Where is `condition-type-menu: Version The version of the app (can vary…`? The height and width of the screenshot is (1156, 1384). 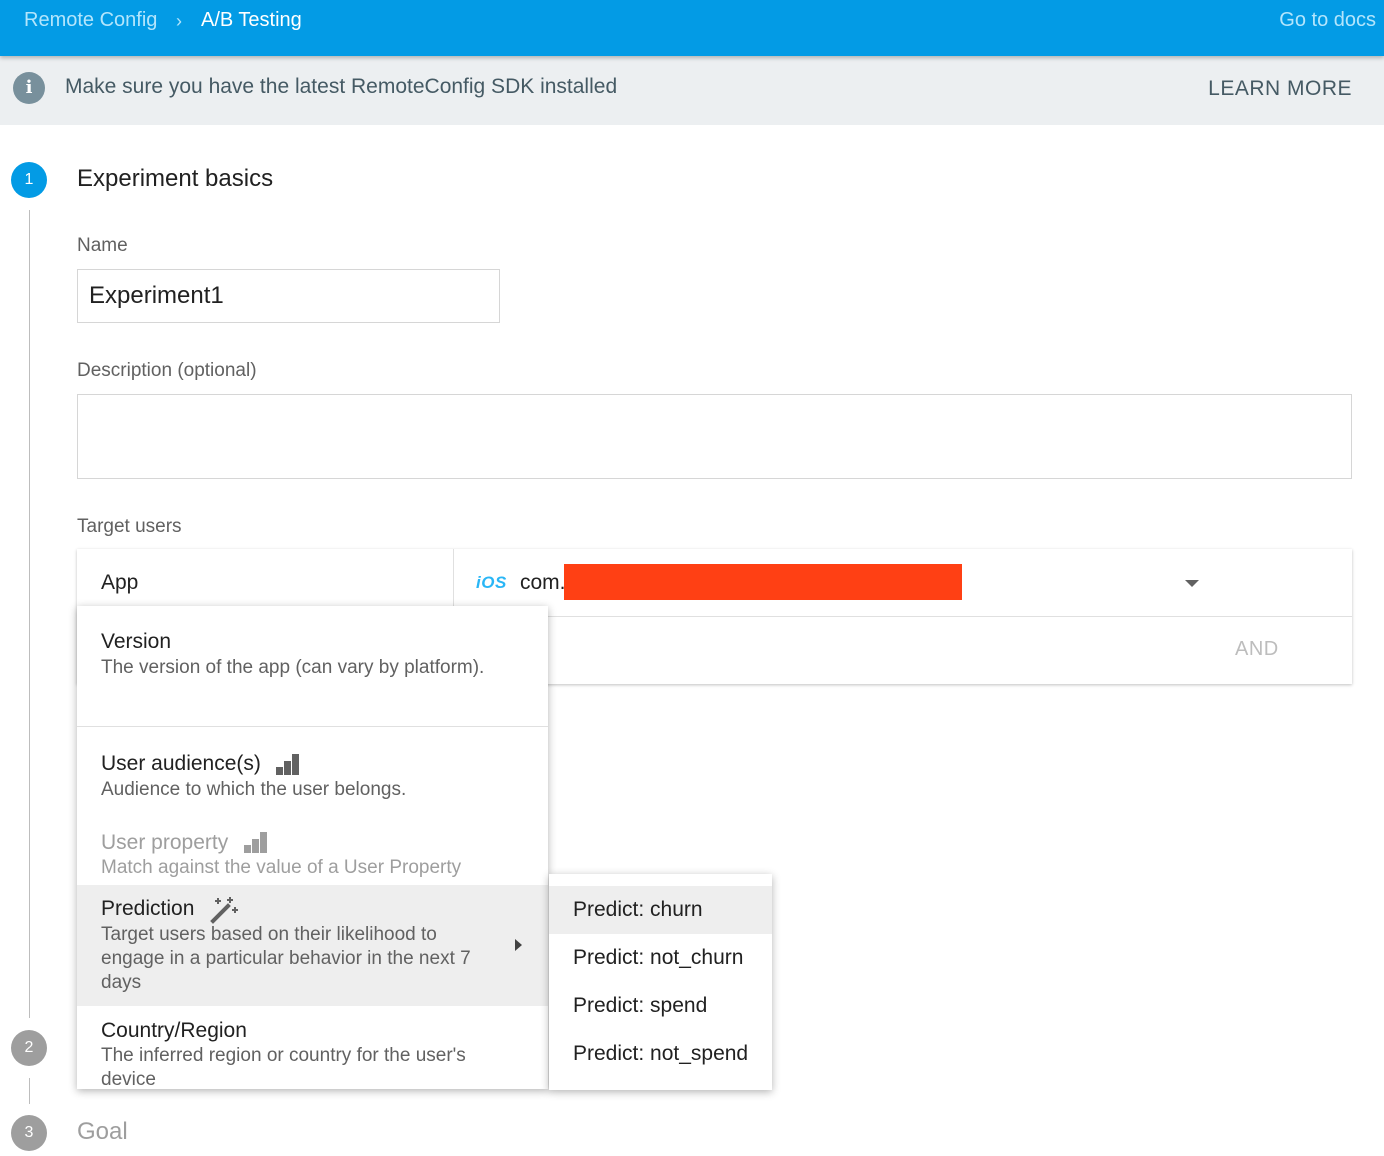
condition-type-menu: Version The version of the app (can vary… is located at coordinates (312, 847).